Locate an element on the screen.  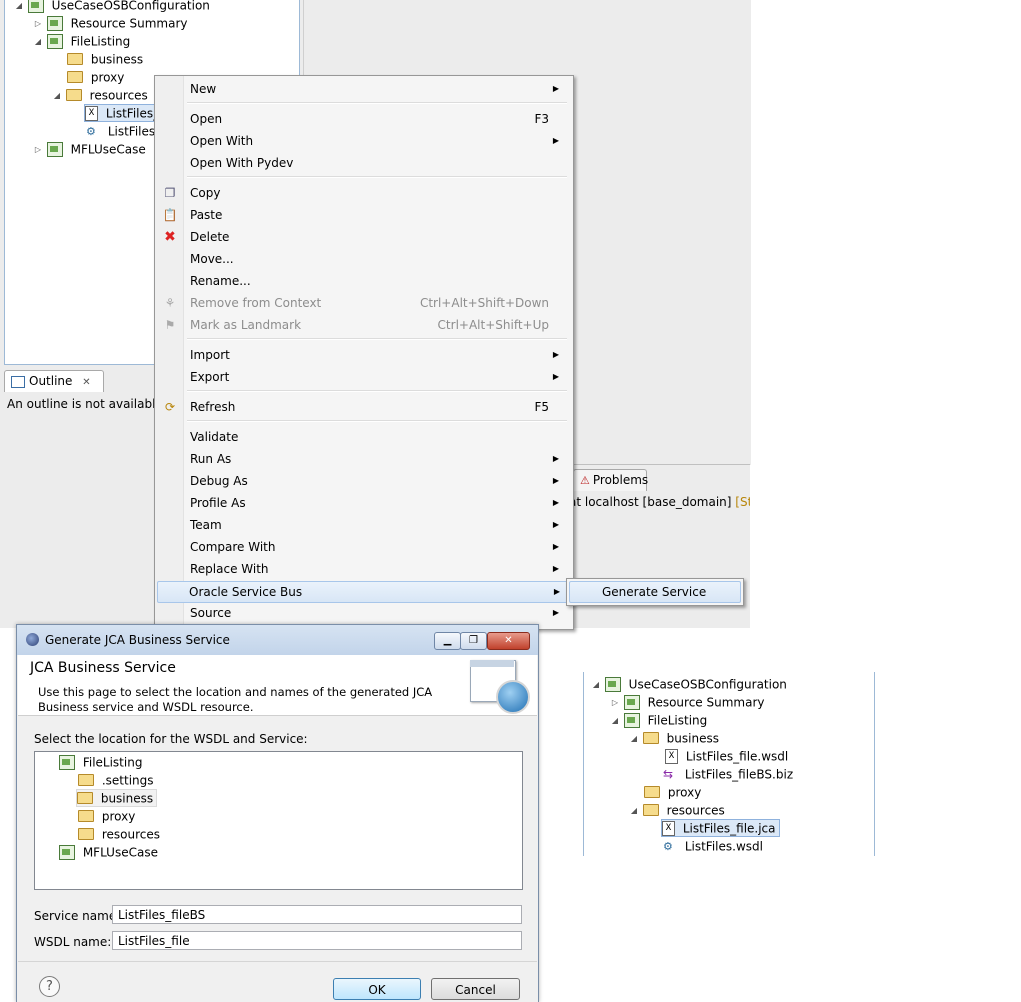
menu-item-import: Import ▶ is located at coordinates (363, 355).